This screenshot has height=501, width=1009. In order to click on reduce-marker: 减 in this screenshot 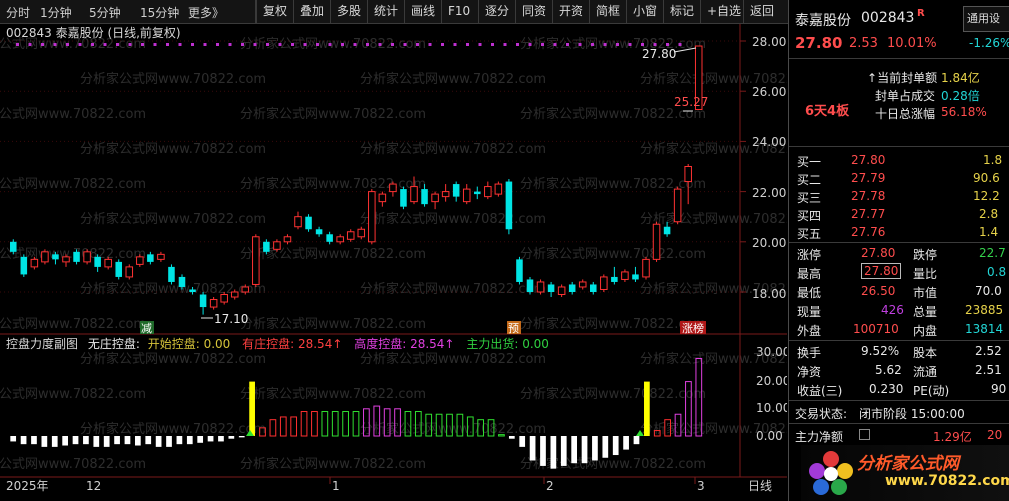, I will do `click(146, 328)`.